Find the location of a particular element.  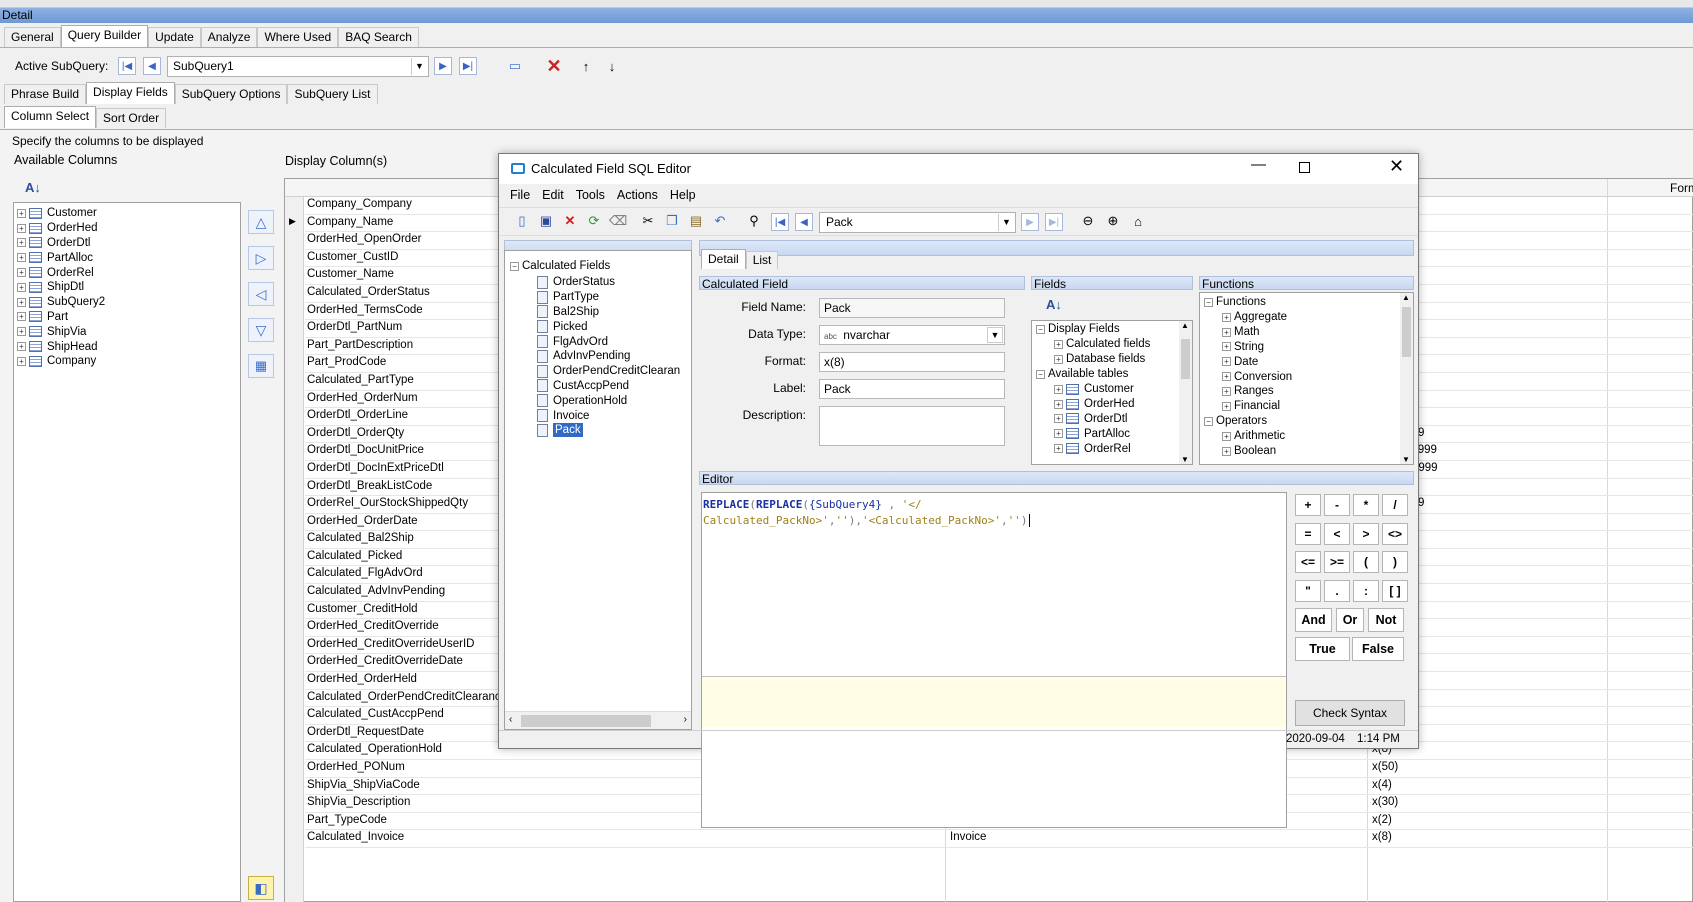

operator-key-button: + is located at coordinates (1308, 505).